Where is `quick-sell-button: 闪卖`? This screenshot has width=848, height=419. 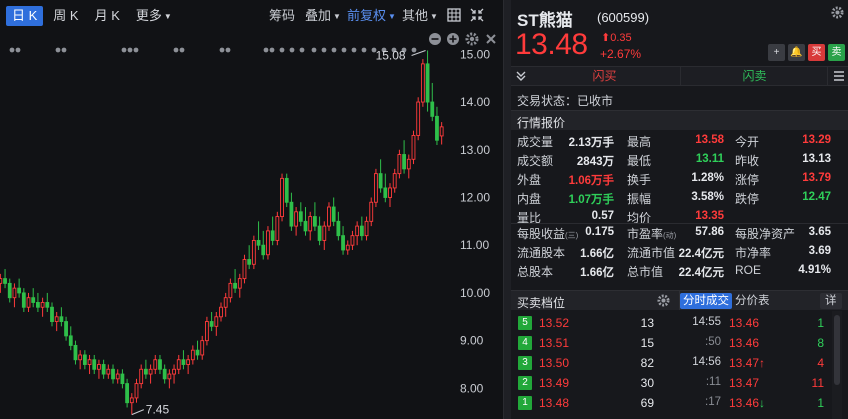 quick-sell-button: 闪卖 is located at coordinates (755, 76).